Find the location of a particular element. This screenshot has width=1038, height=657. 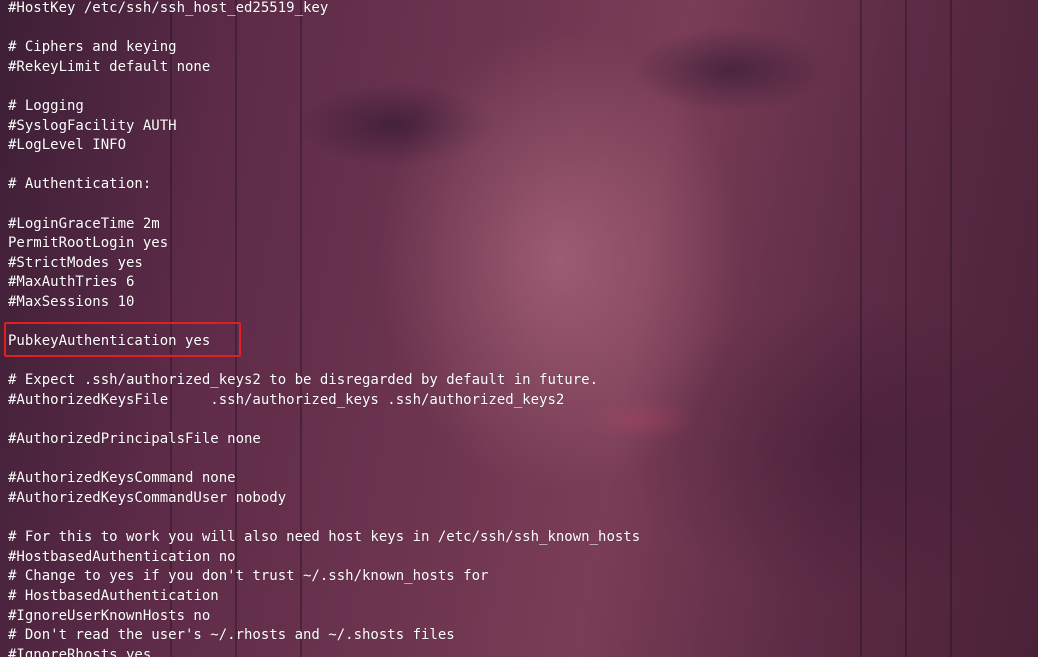

terminal-line: # HostbasedAuthentication is located at coordinates (113, 596).